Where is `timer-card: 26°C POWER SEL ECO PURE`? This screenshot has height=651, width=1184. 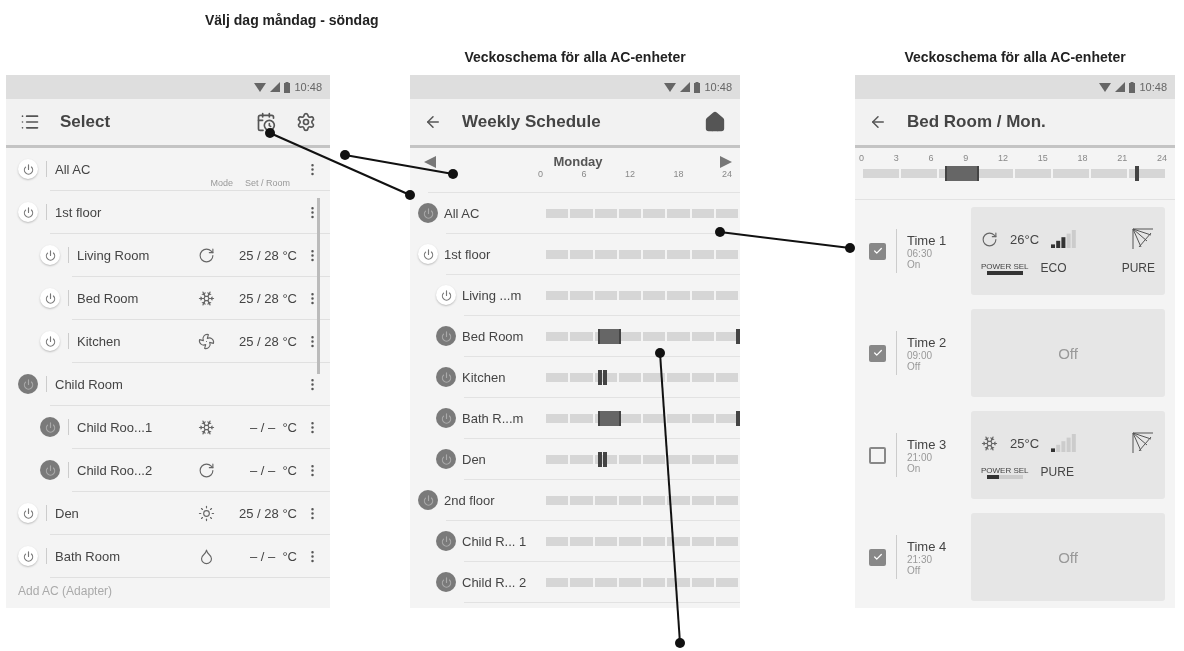 timer-card: 26°C POWER SEL ECO PURE is located at coordinates (1068, 251).